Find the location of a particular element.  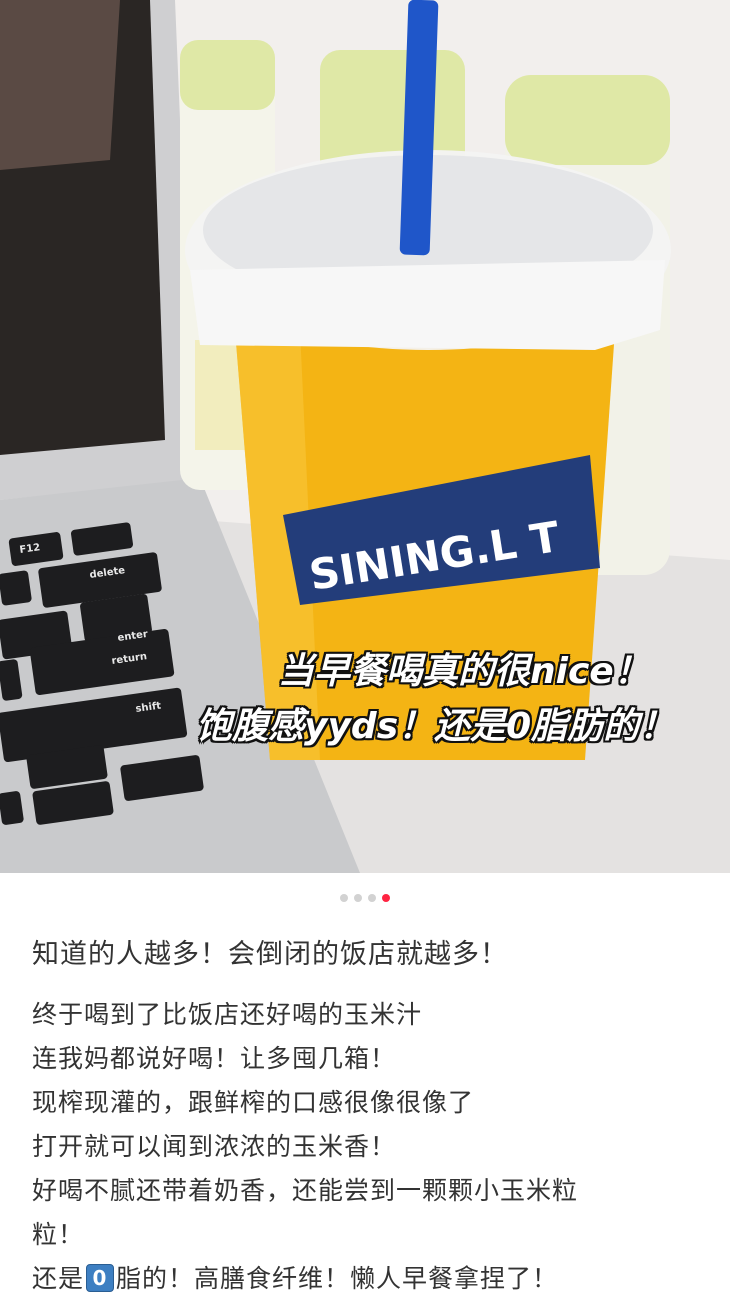

carousel-dot-active is located at coordinates (386, 898).